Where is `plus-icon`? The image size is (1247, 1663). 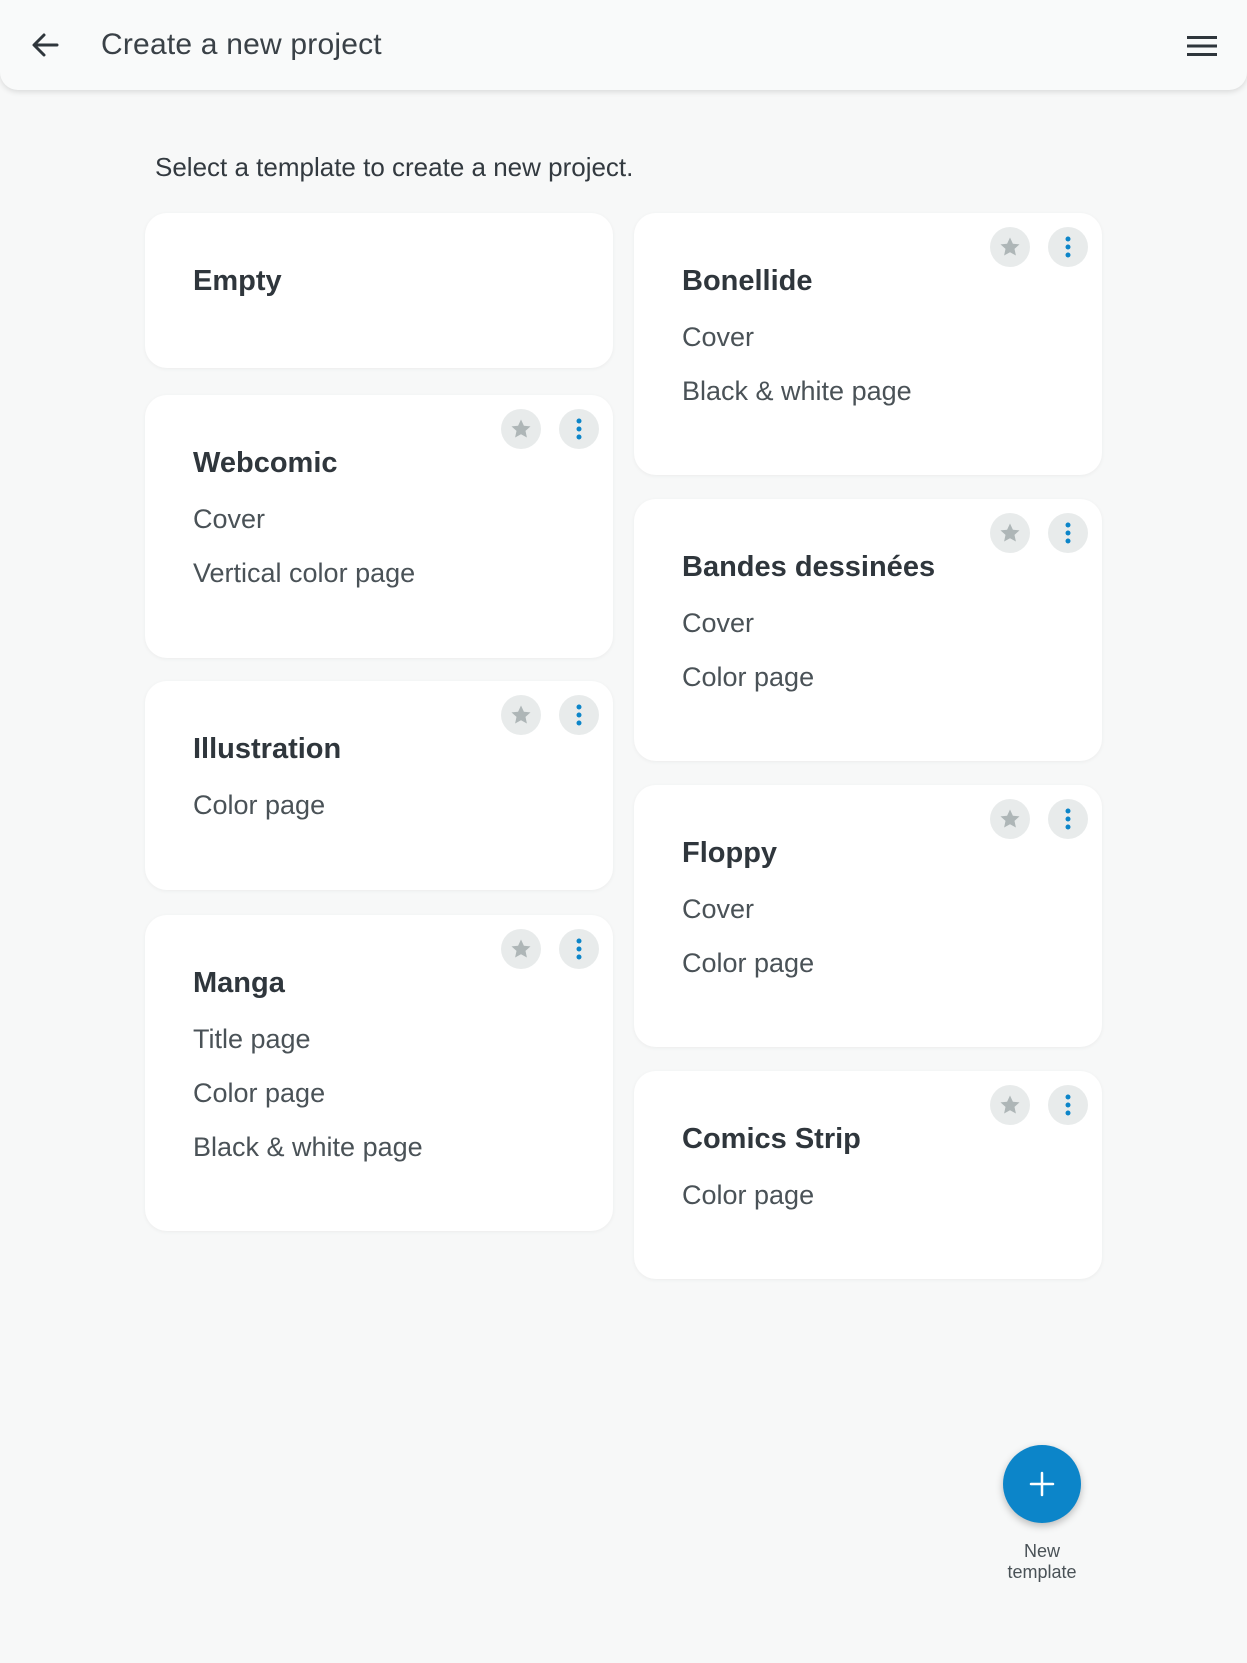 plus-icon is located at coordinates (1042, 1484).